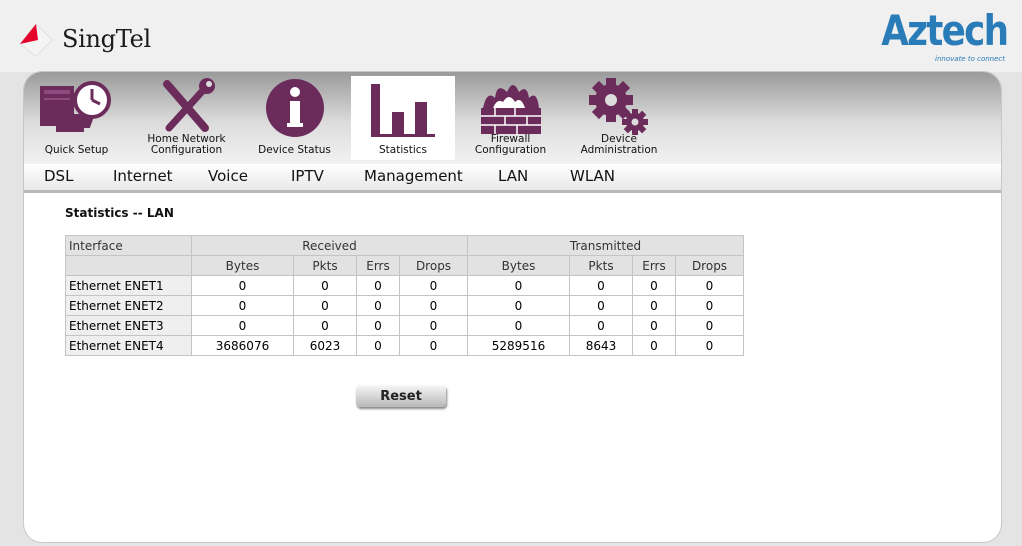 The width and height of the screenshot is (1022, 546). Describe the element at coordinates (518, 345) in the screenshot. I see `stat-value: 5289516` at that location.